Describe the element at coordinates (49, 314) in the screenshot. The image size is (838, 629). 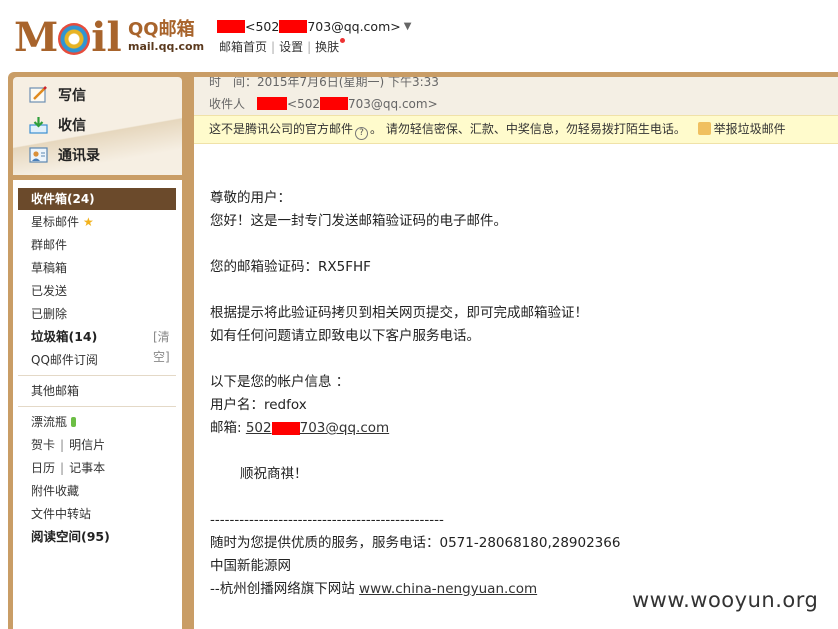
I see `folder-deleted: 已删除` at that location.